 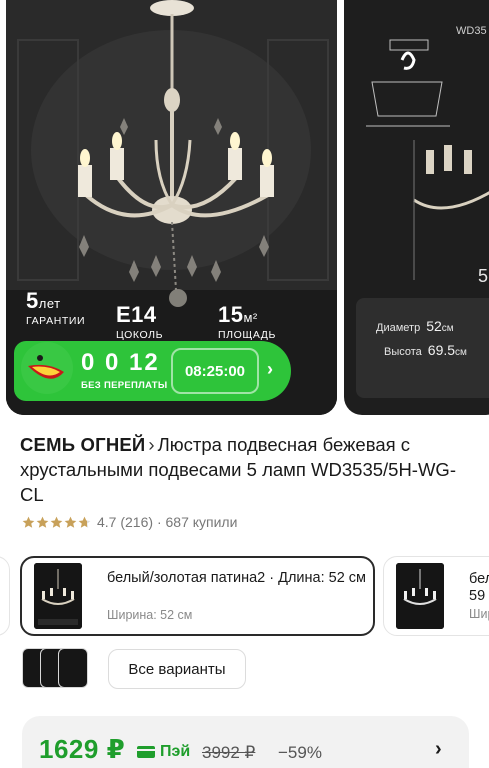 What do you see at coordinates (247, 335) in the screenshot?
I see `feature-area-caption: ПЛОЩАДЬ` at bounding box center [247, 335].